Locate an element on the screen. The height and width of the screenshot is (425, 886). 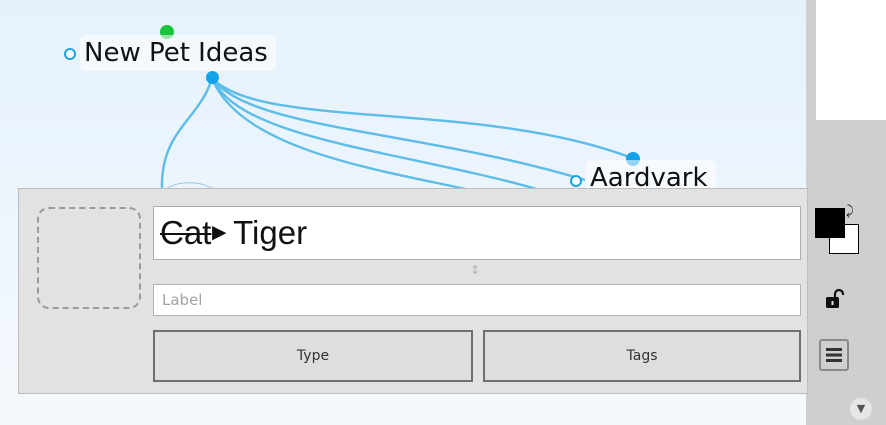
title-arrow-icon: ► is located at coordinates (219, 232).